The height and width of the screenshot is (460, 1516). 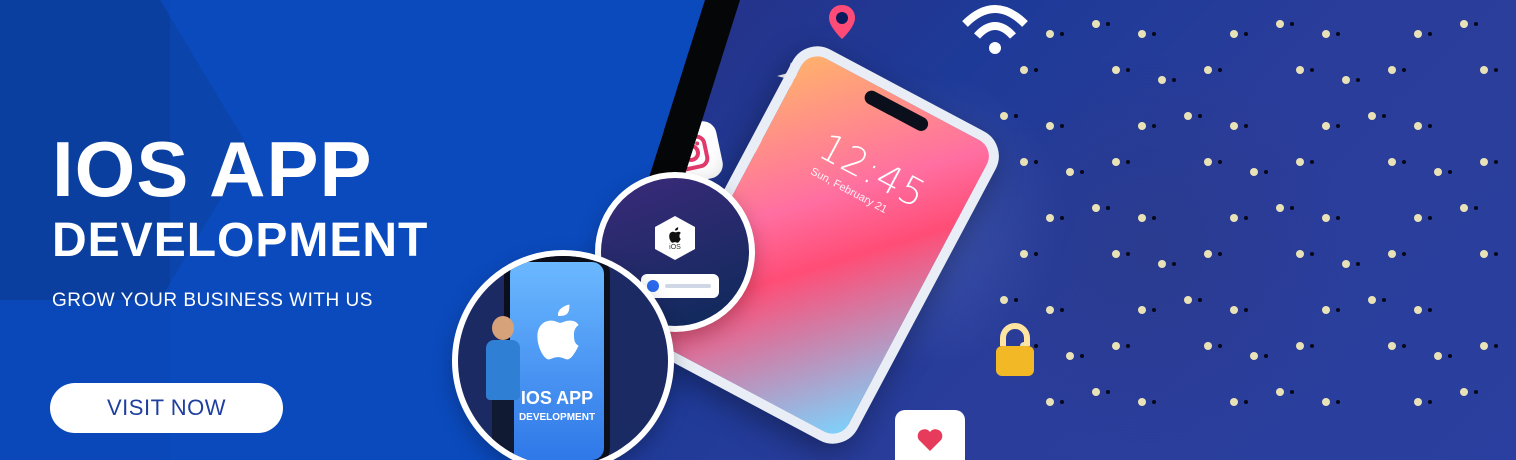 I want to click on ios-chip-label: iOS, so click(x=675, y=247).